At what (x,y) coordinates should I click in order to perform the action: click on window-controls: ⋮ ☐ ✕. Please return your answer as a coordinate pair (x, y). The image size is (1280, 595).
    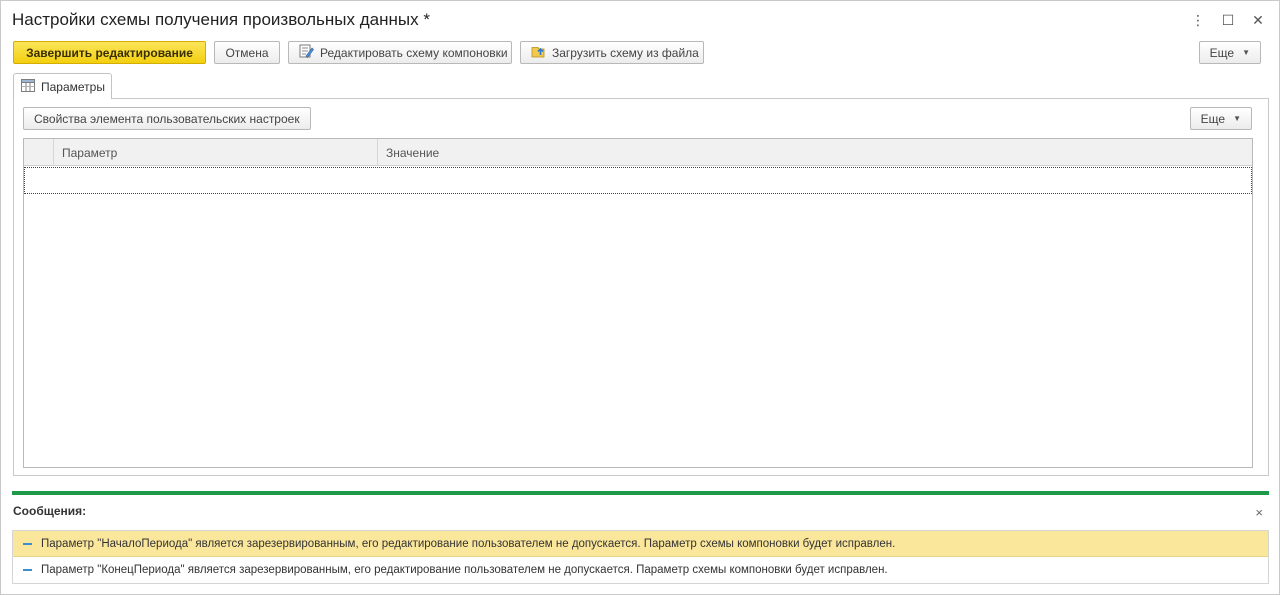
    Looking at the image, I should click on (1228, 20).